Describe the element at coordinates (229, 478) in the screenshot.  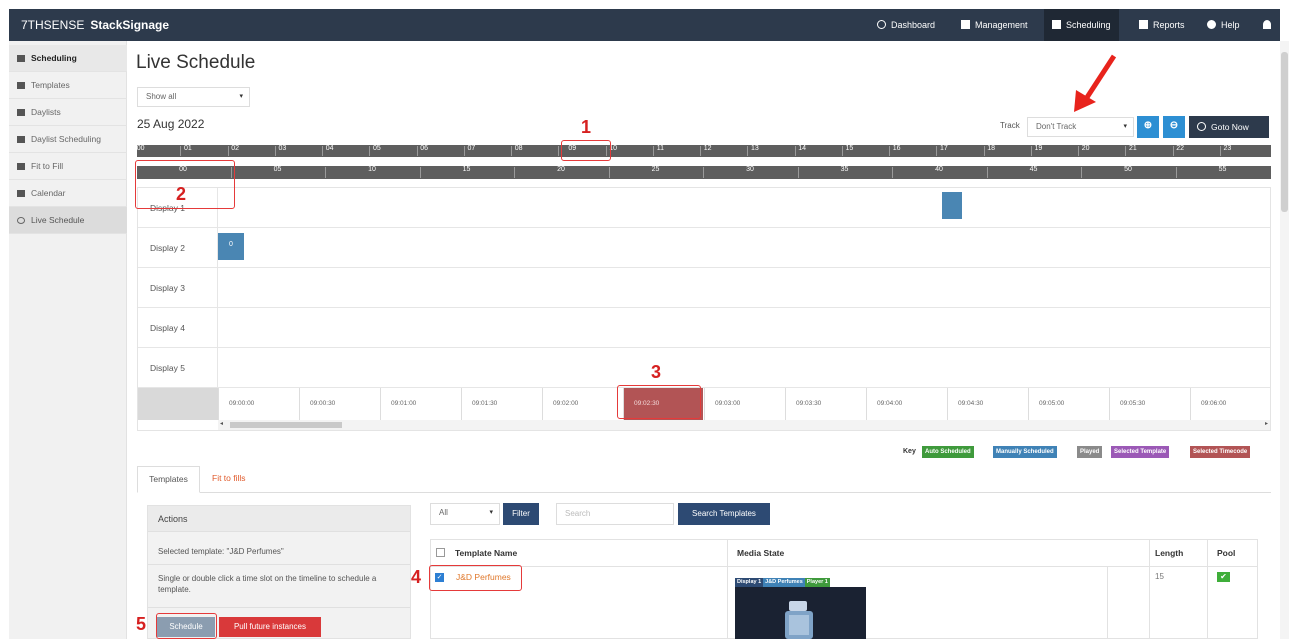
I see `tab-fit-to-fills: Fit to fills` at that location.